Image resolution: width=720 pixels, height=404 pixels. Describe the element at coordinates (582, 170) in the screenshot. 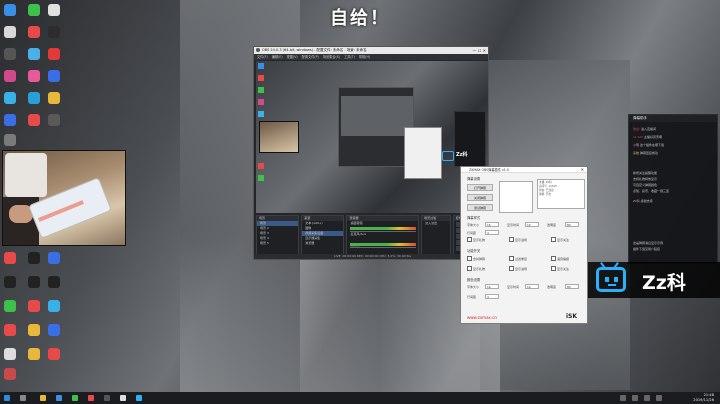

I see `close-icon: ✕` at that location.